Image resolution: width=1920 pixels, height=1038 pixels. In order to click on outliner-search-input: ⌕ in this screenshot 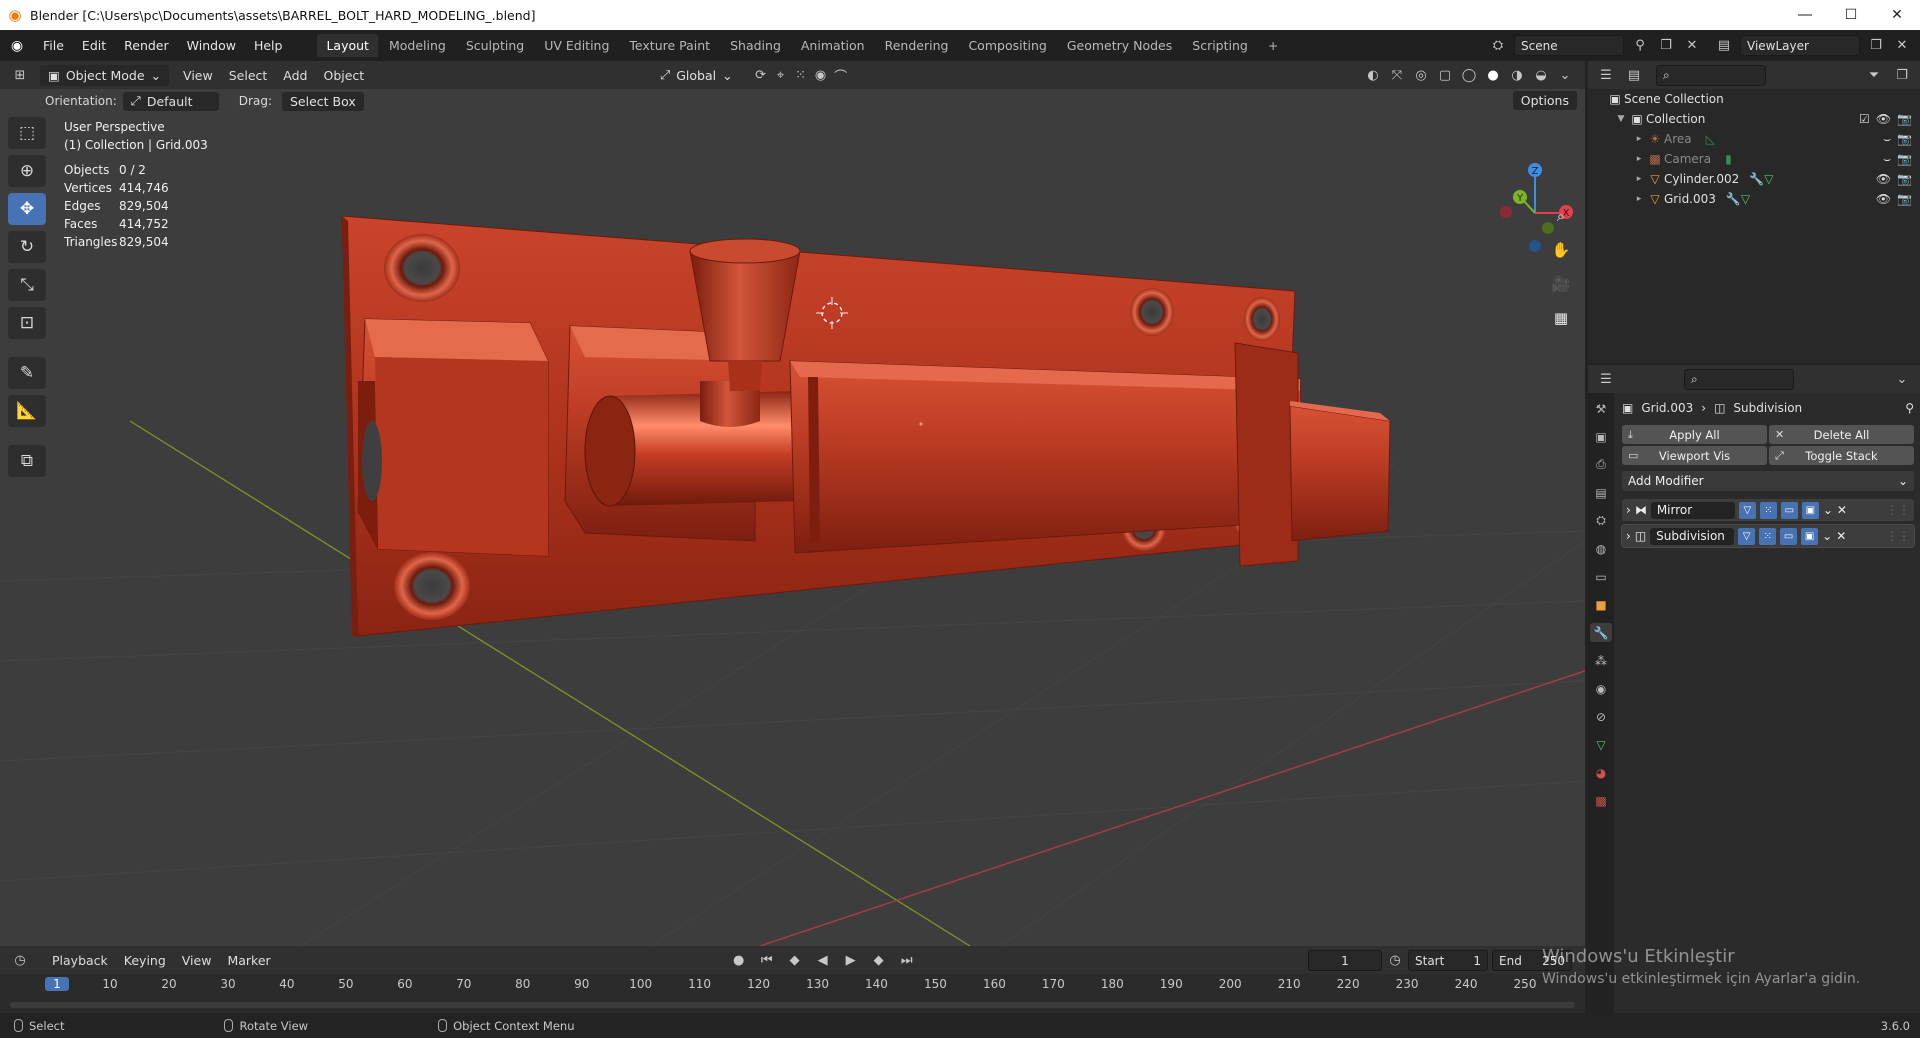, I will do `click(1711, 75)`.